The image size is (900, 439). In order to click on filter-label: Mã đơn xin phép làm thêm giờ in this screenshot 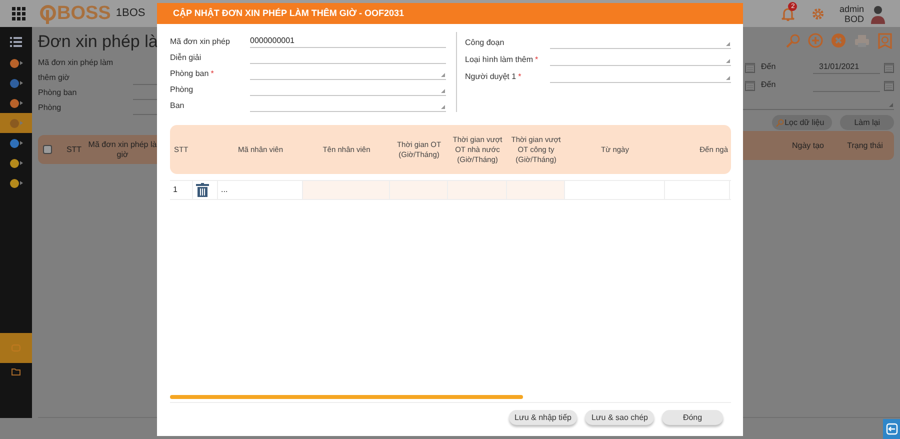, I will do `click(76, 70)`.